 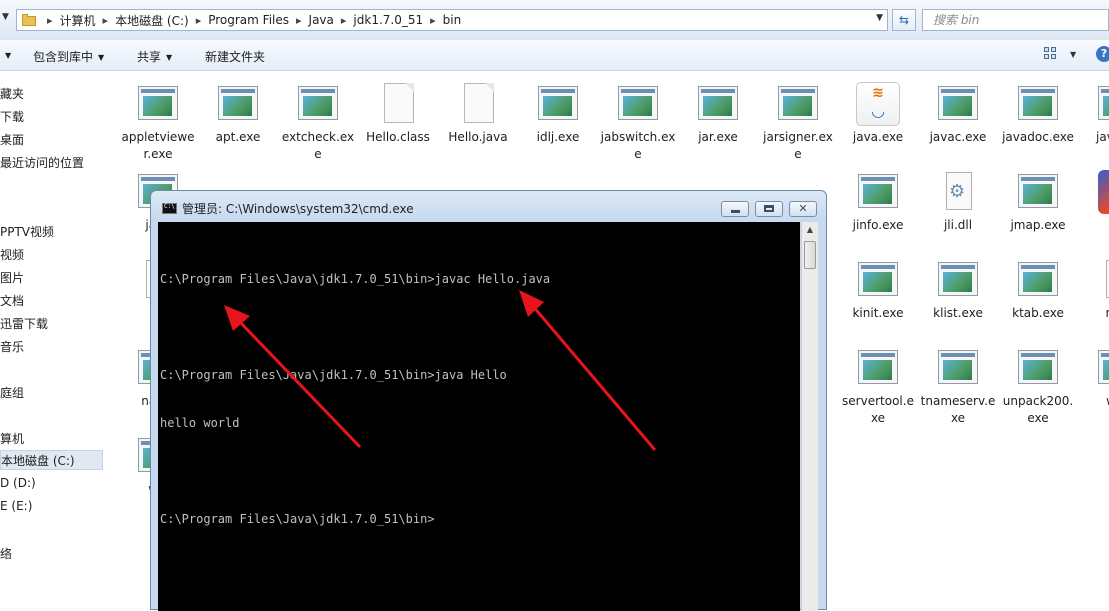 I want to click on file-item-javaagent: java ag, so click(x=1094, y=114).